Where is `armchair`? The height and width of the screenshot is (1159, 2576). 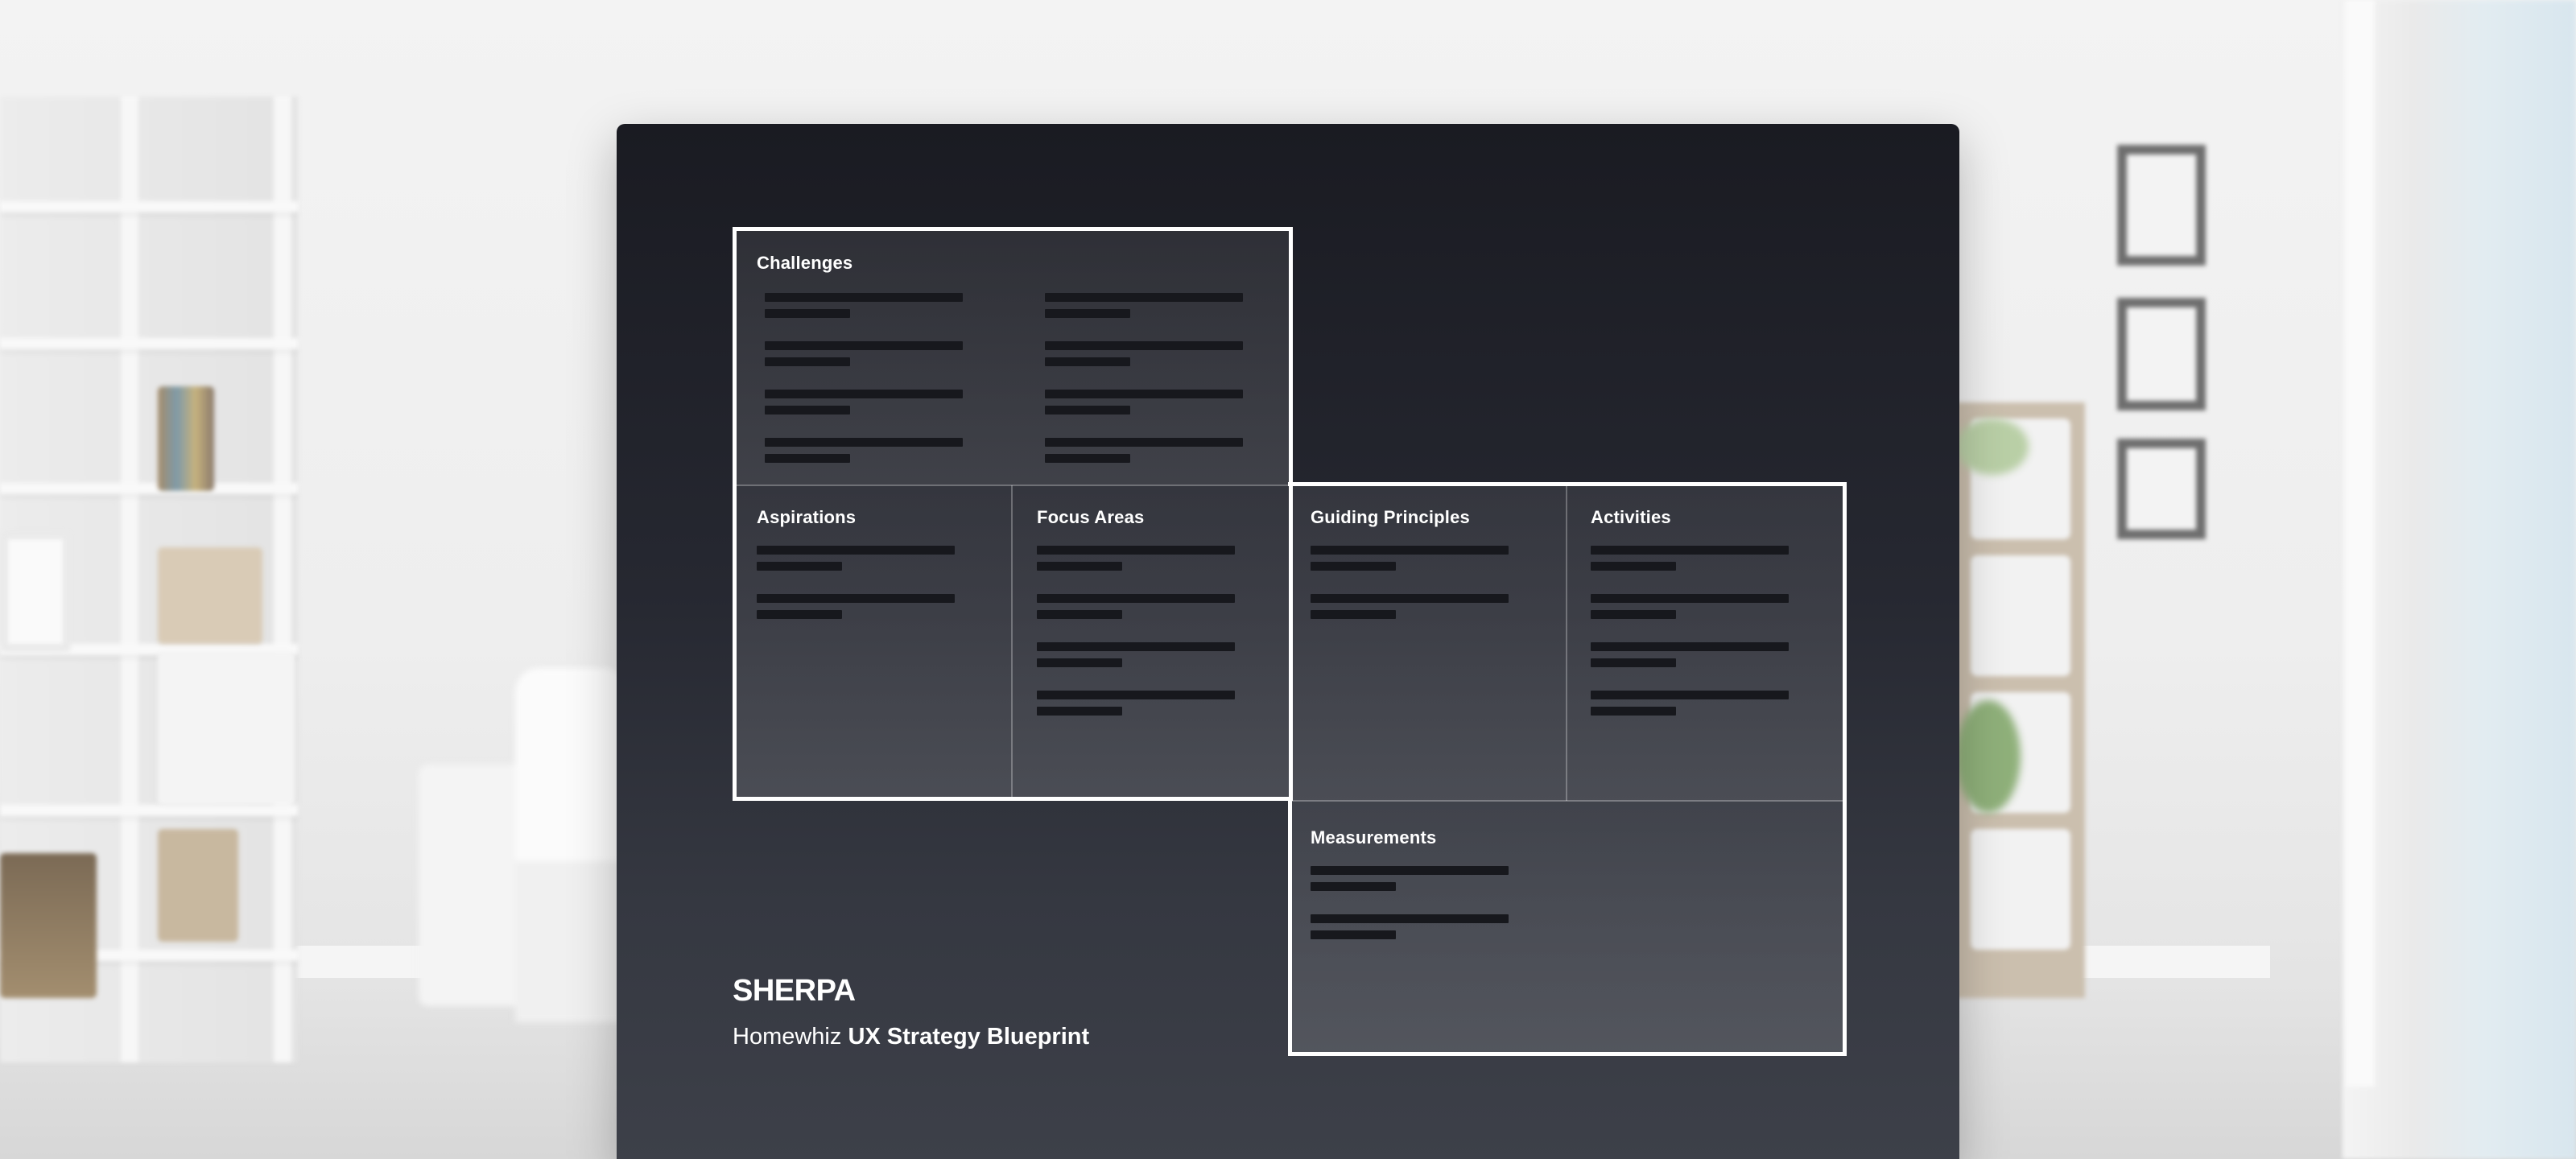 armchair is located at coordinates (523, 845).